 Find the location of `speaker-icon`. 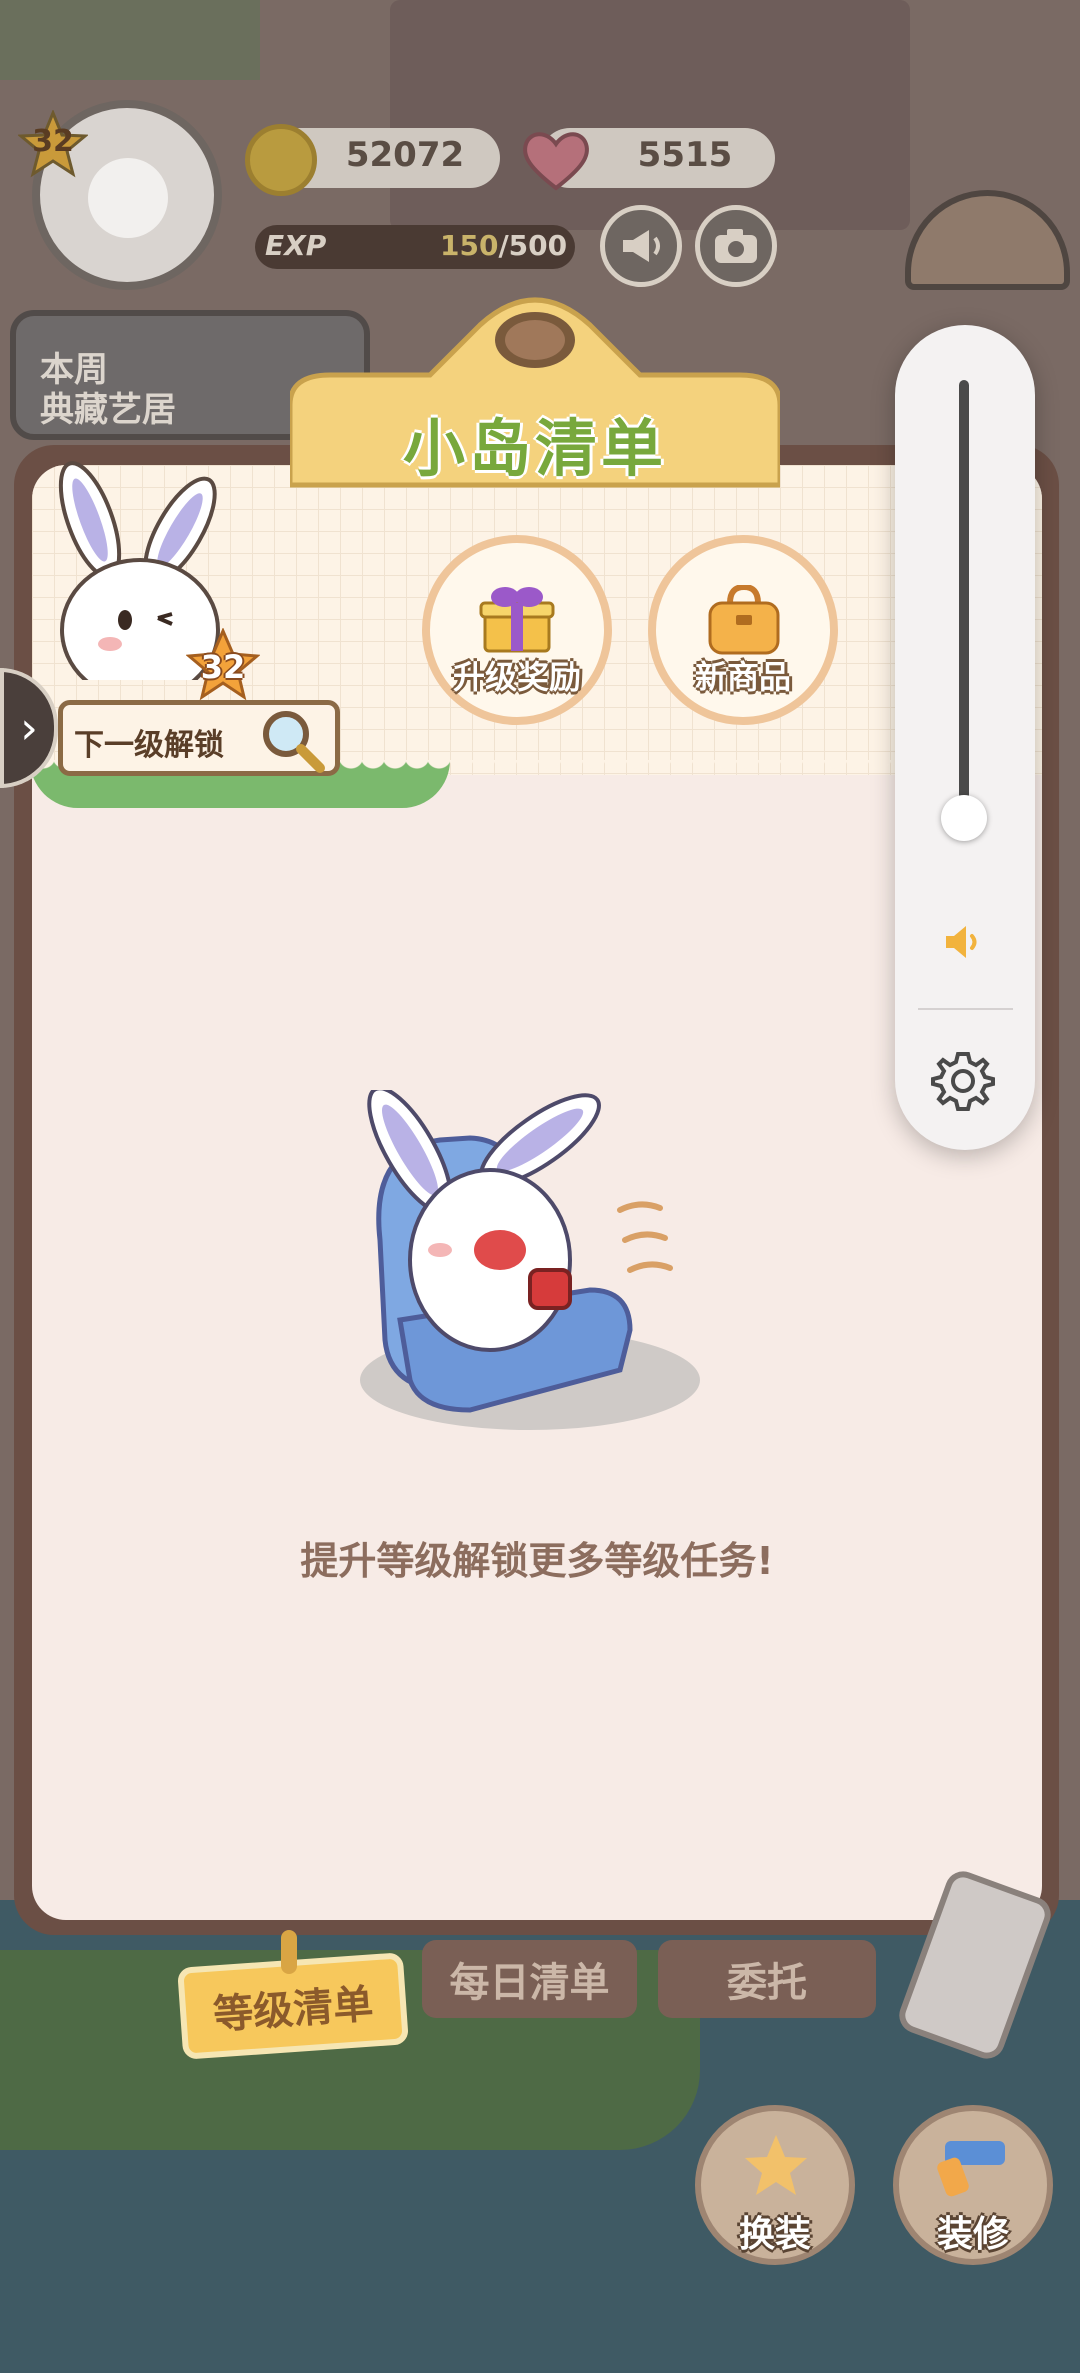

speaker-icon is located at coordinates (964, 942).